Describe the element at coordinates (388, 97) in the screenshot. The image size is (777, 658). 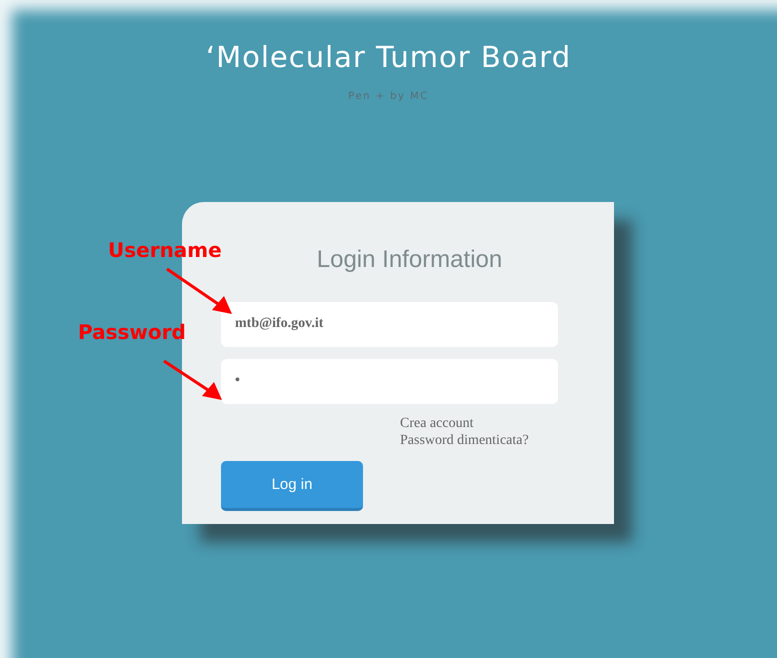
I see `app-subtitle: Pen + by MC` at that location.